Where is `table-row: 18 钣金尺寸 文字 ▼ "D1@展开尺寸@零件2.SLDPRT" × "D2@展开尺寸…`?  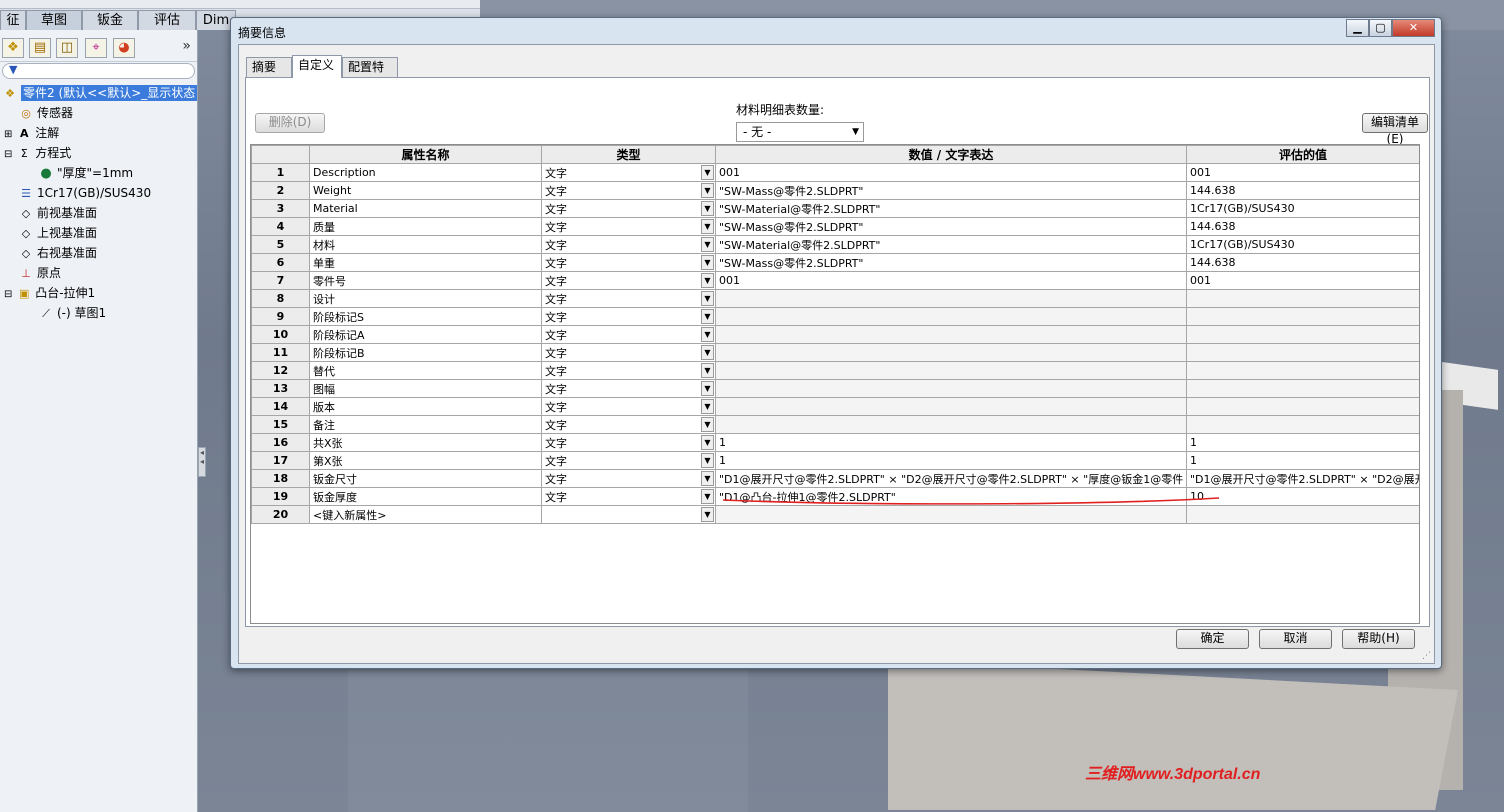
table-row: 18 钣金尺寸 文字 ▼ "D1@展开尺寸@零件2.SLDPRT" × "D2@展开尺寸… is located at coordinates (835, 478).